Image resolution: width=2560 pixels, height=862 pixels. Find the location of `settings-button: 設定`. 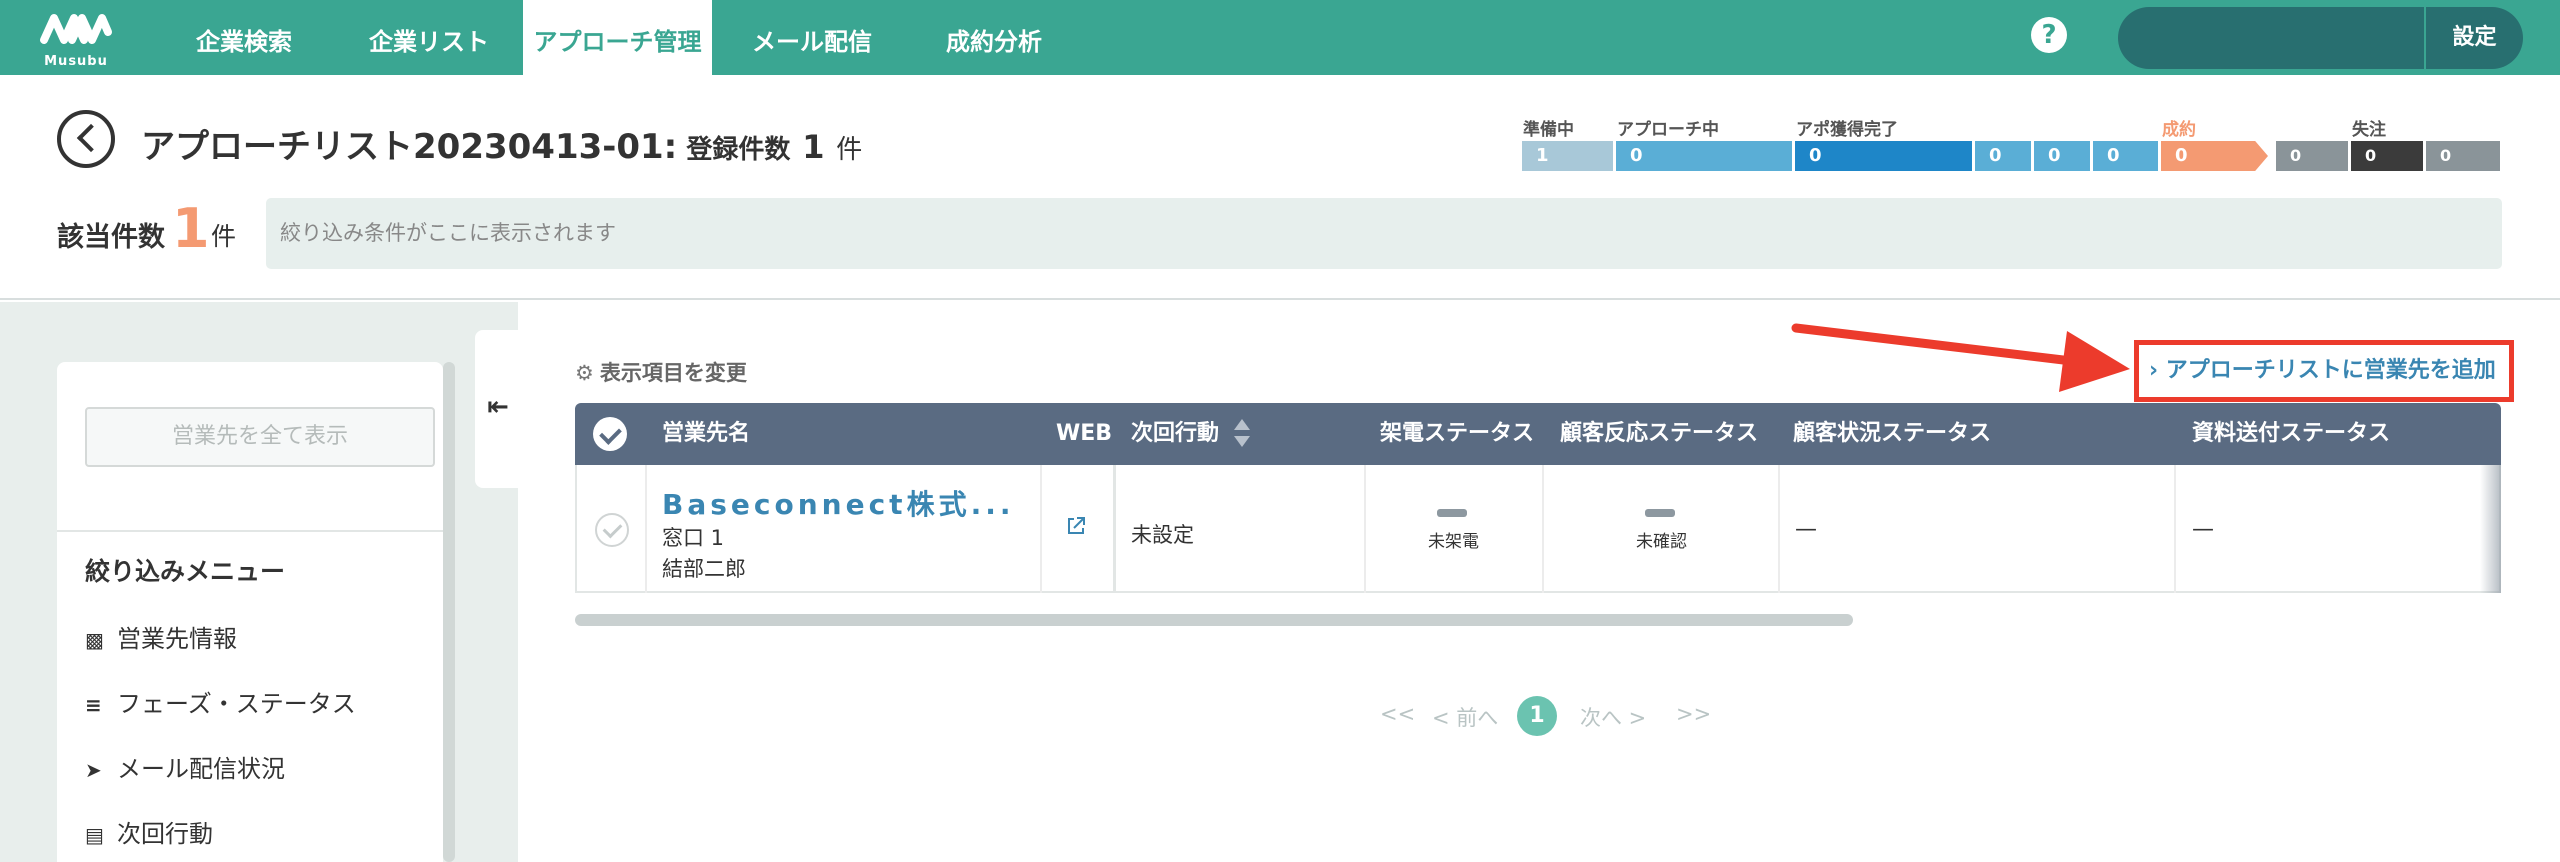

settings-button: 設定 is located at coordinates (2473, 38).